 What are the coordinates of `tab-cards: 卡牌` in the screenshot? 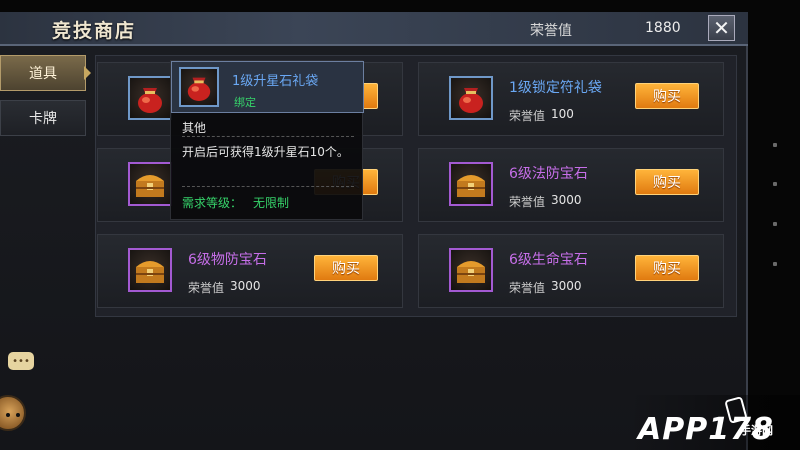 It's located at (43, 118).